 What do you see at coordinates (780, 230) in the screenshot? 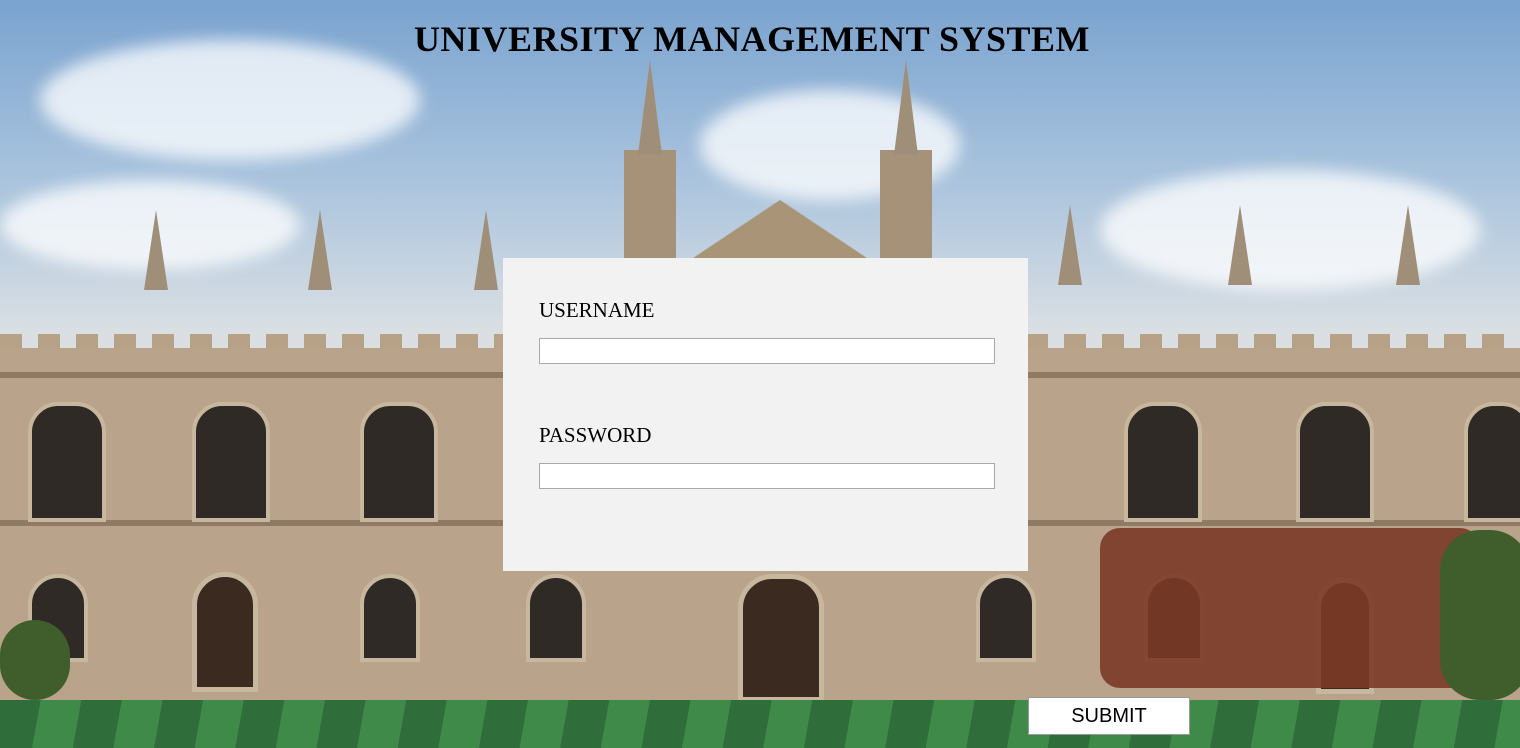
I see `gable` at bounding box center [780, 230].